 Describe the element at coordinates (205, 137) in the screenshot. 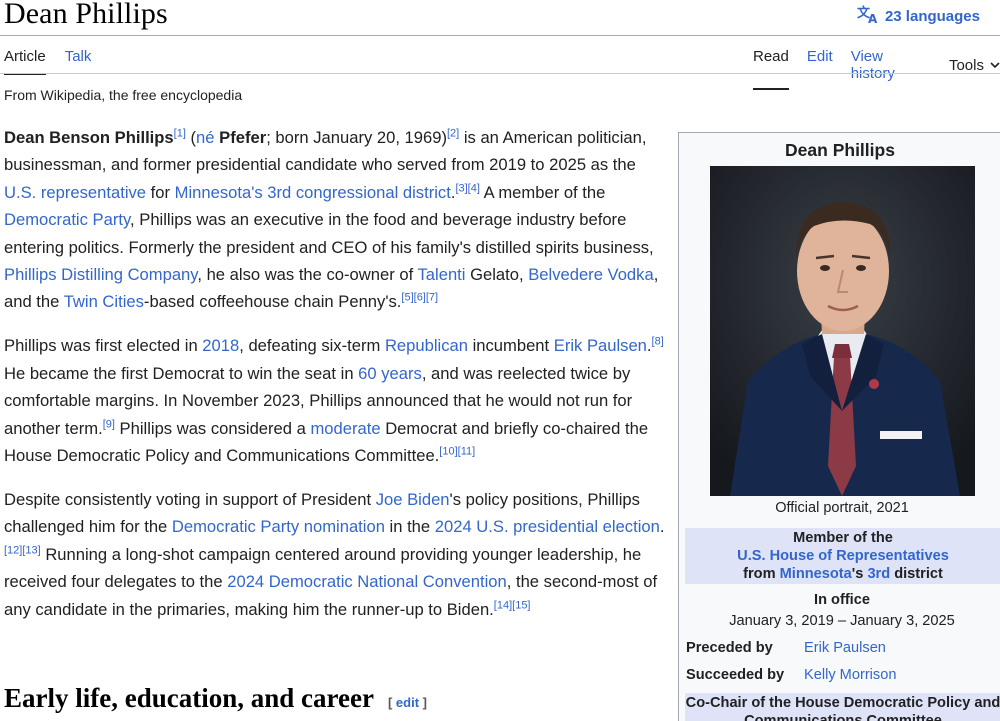

I see `link-ne: né` at that location.